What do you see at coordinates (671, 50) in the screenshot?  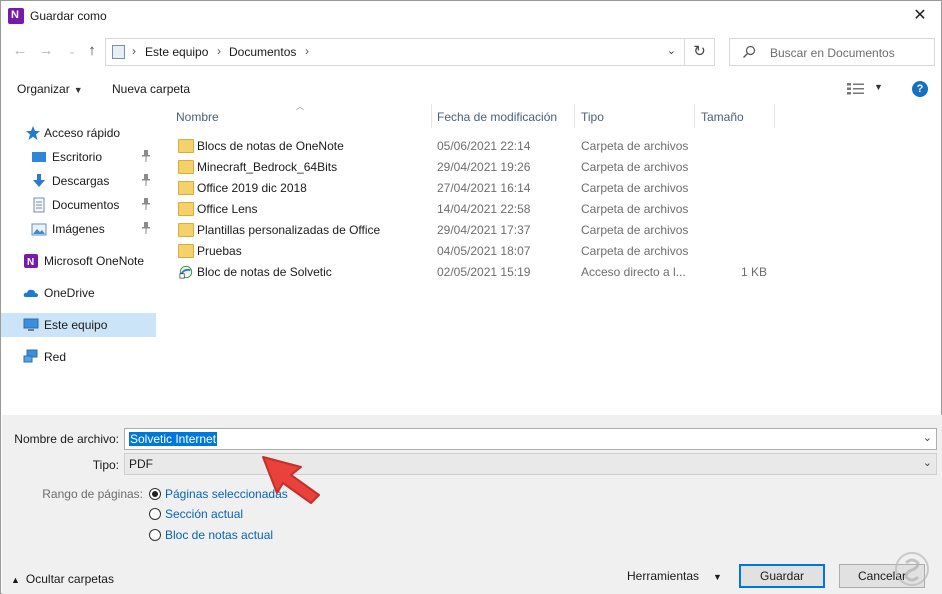 I see `address-dropdown-icon: ⌄` at bounding box center [671, 50].